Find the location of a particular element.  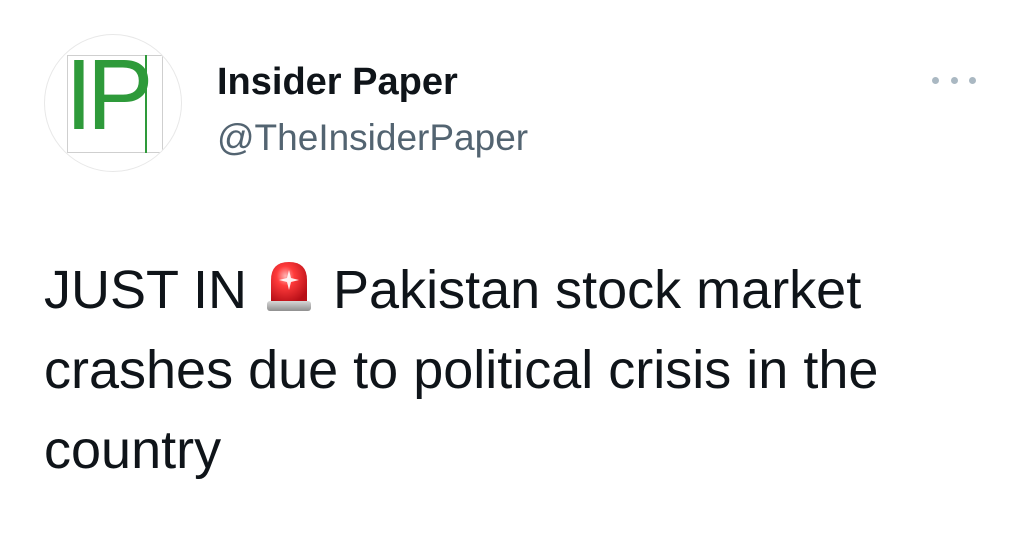

author-name: Insider Paper is located at coordinates (337, 82).